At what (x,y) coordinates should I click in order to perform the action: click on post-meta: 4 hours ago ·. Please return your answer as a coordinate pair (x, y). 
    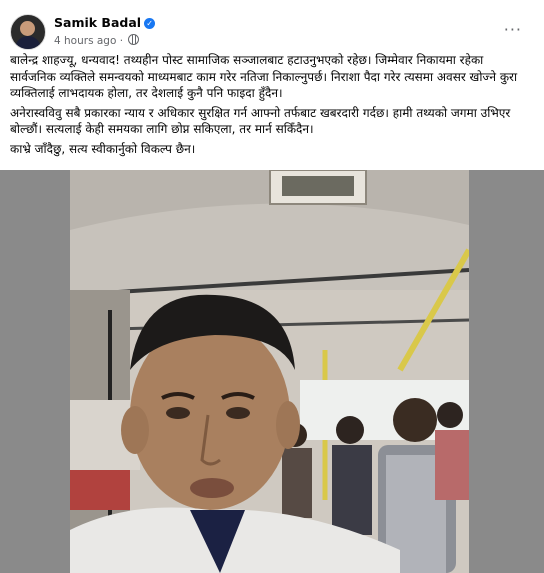
    Looking at the image, I should click on (97, 40).